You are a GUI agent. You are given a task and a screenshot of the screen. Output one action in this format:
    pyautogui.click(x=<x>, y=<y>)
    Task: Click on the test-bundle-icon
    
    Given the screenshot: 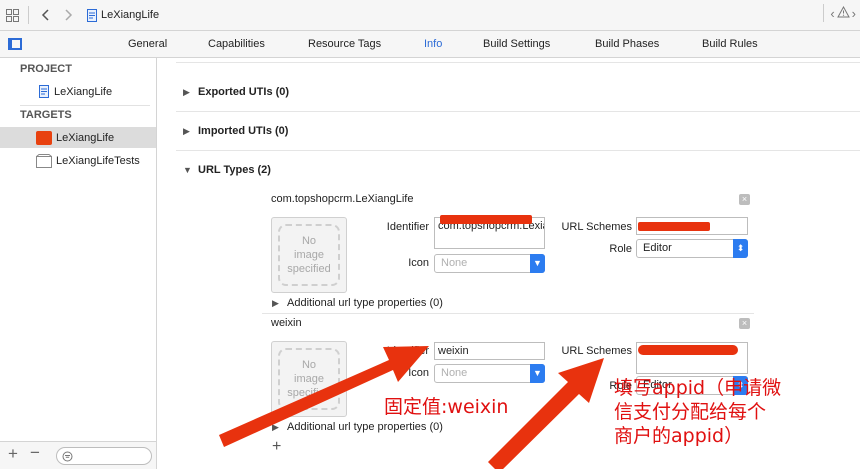 What is the action you would take?
    pyautogui.click(x=44, y=160)
    